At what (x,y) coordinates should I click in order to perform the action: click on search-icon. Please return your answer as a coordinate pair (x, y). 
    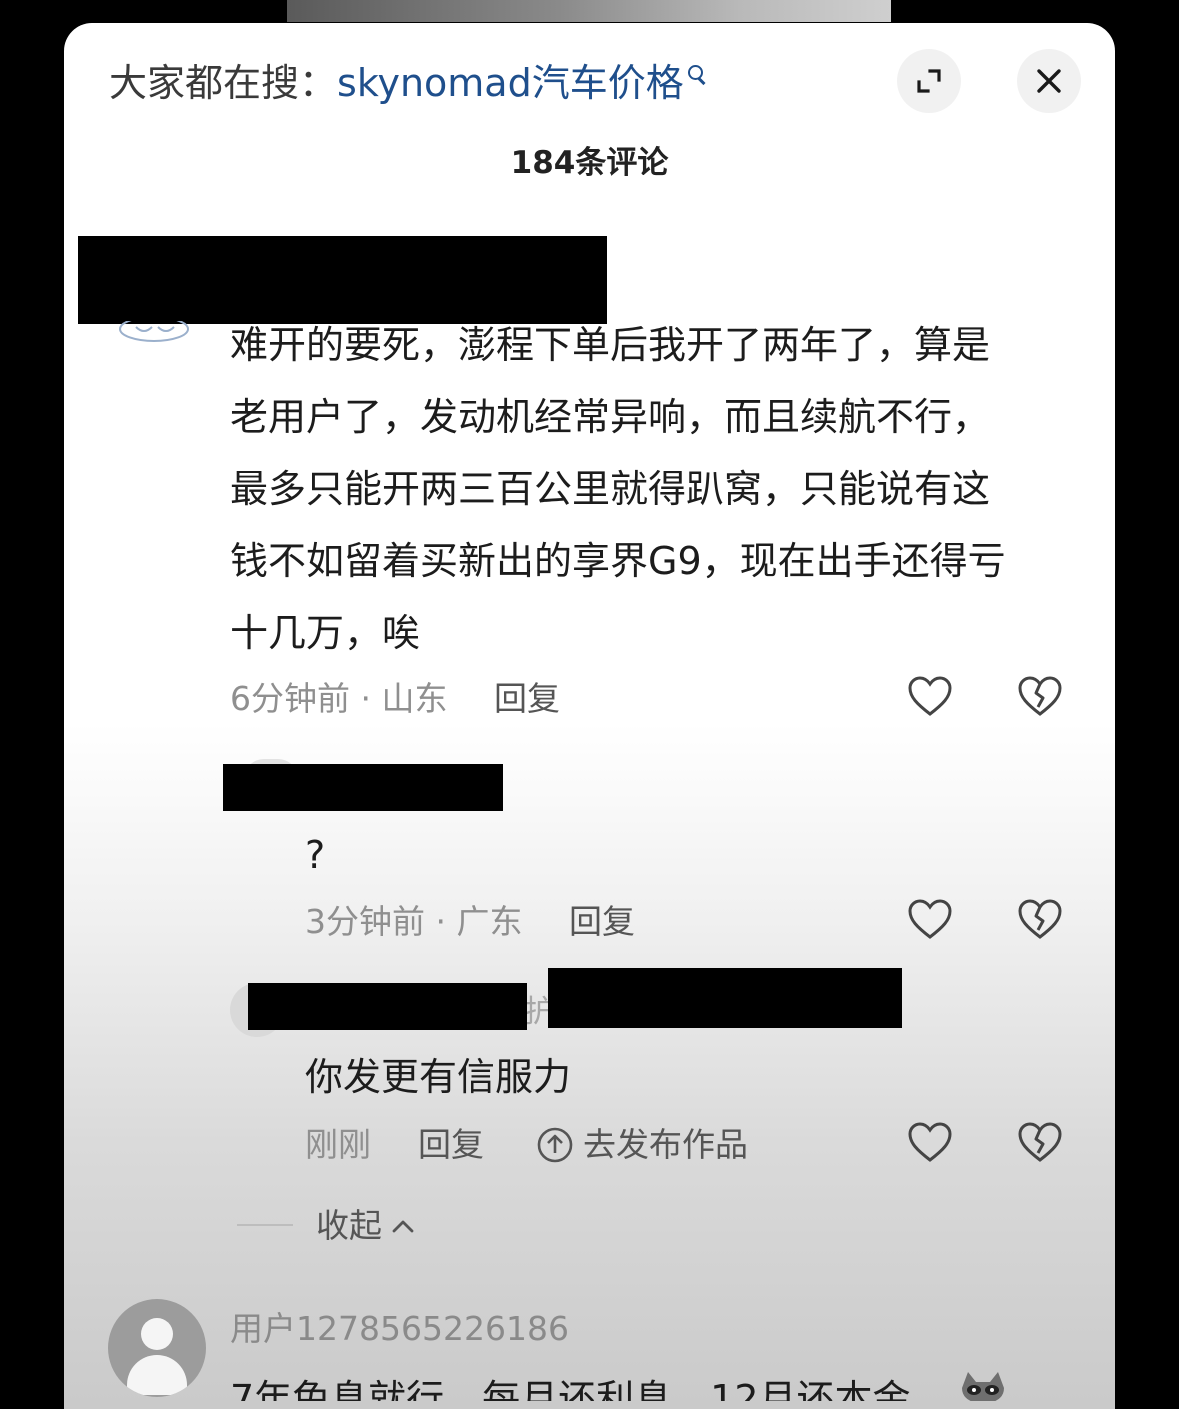
    Looking at the image, I should click on (697, 77).